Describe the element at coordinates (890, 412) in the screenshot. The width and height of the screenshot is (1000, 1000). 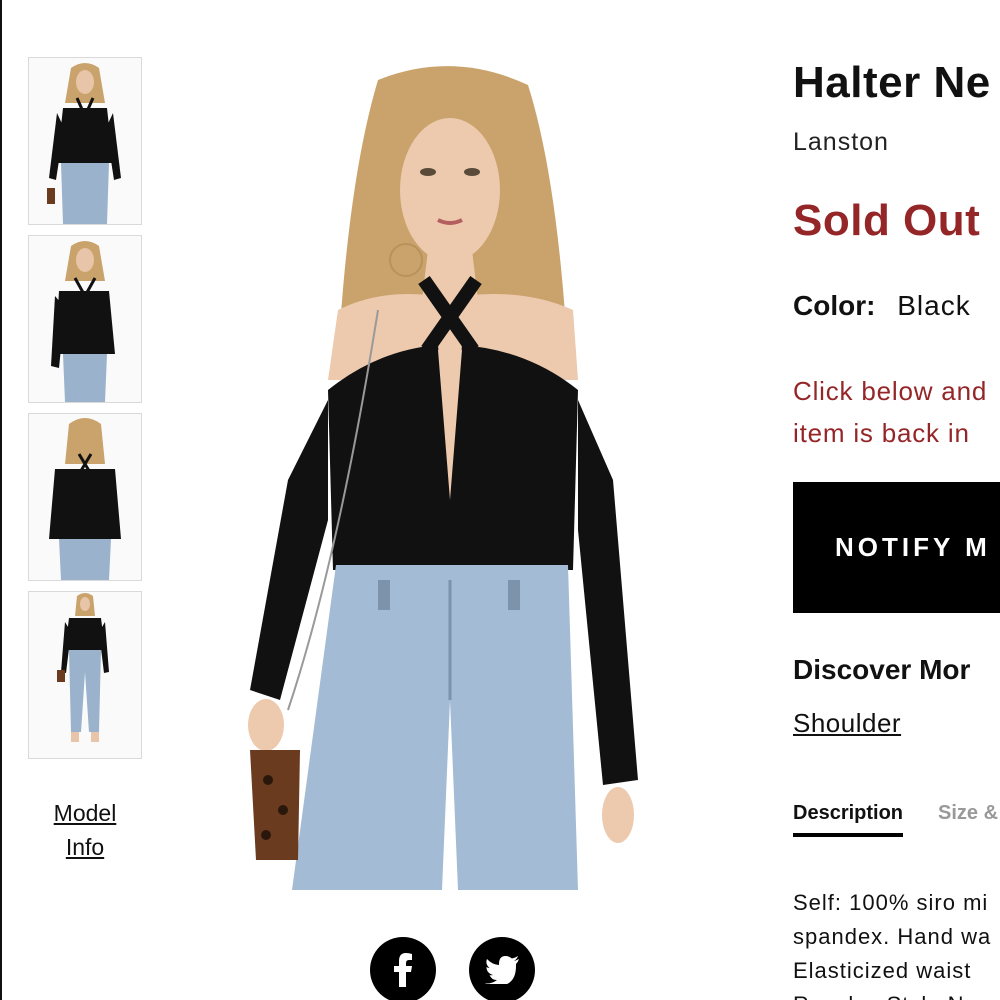
I see `notify-message: Click below and item is back in` at that location.